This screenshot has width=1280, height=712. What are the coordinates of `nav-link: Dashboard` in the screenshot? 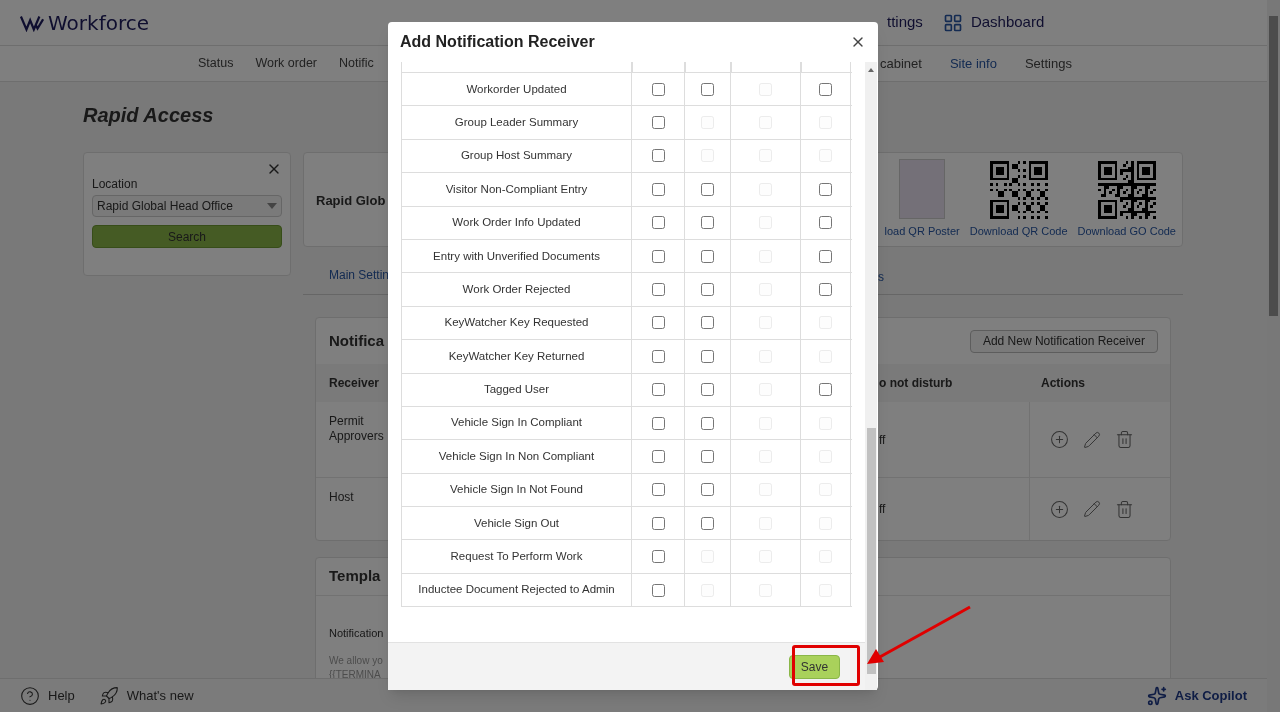 It's located at (993, 22).